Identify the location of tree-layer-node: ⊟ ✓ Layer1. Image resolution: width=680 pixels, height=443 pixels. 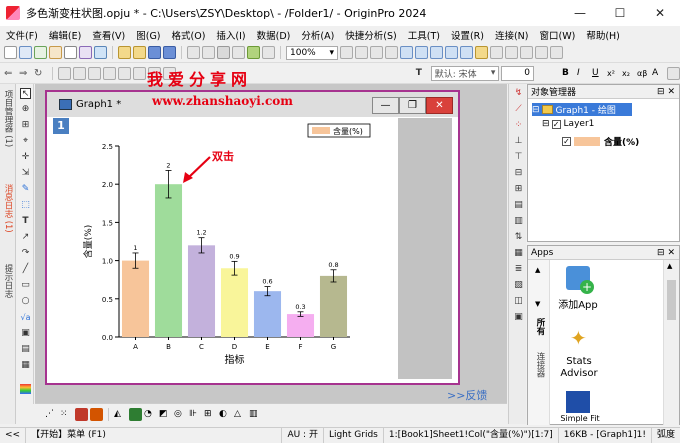
(568, 124).